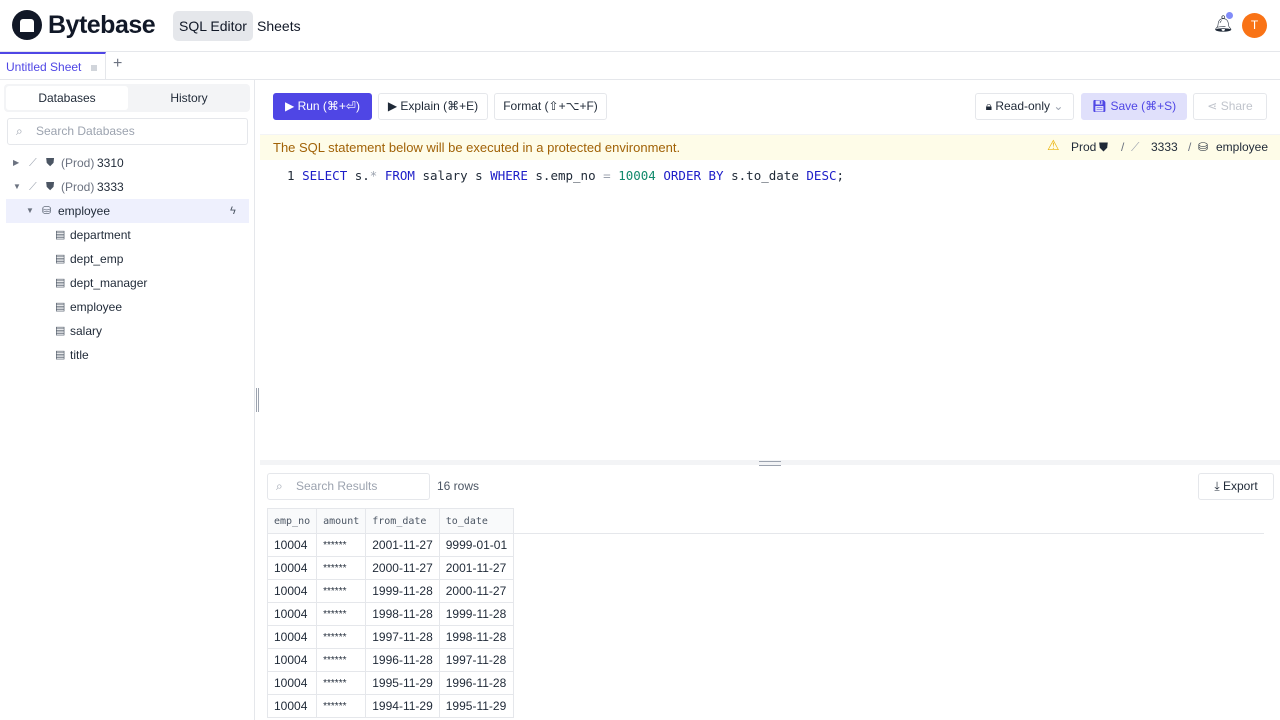 This screenshot has width=1280, height=720. What do you see at coordinates (85, 131) in the screenshot?
I see `placeholder: Search Databases` at bounding box center [85, 131].